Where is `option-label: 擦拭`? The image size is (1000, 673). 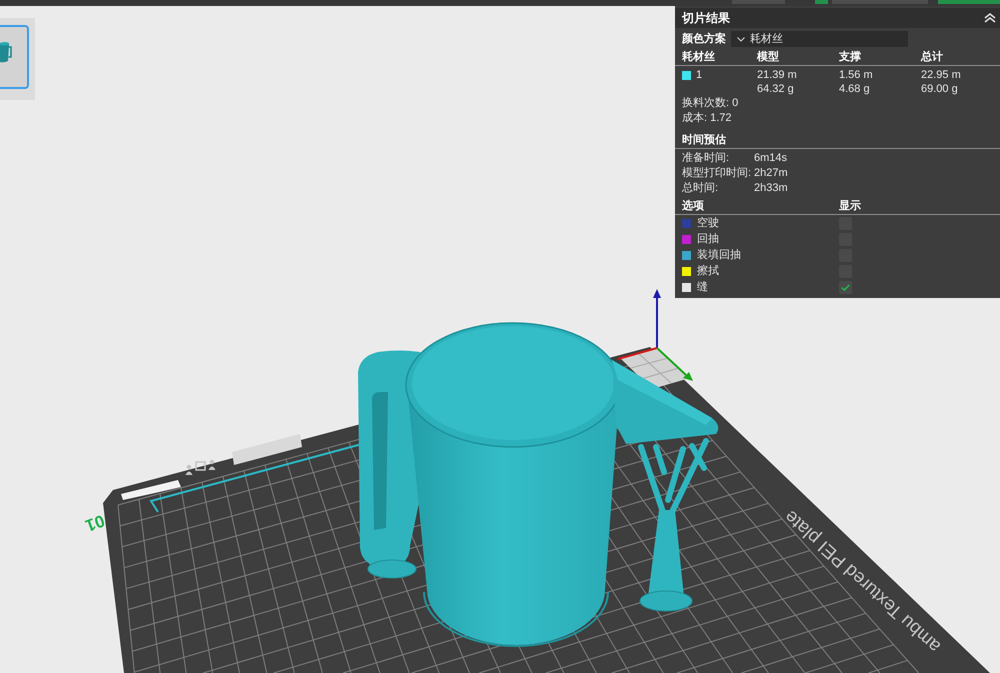
option-label: 擦拭 is located at coordinates (708, 271).